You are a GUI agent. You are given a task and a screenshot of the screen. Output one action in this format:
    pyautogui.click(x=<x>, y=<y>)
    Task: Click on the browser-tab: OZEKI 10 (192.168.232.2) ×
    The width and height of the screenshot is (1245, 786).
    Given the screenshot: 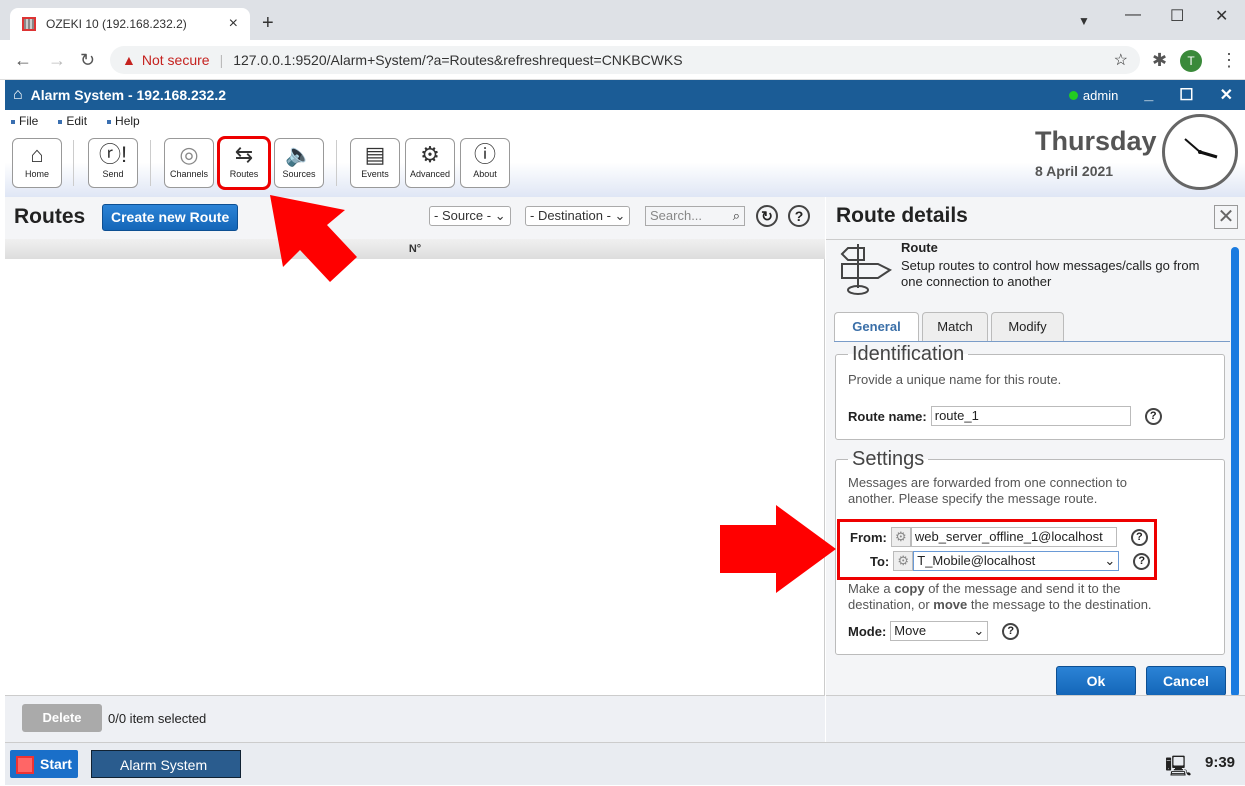 What is the action you would take?
    pyautogui.click(x=130, y=24)
    